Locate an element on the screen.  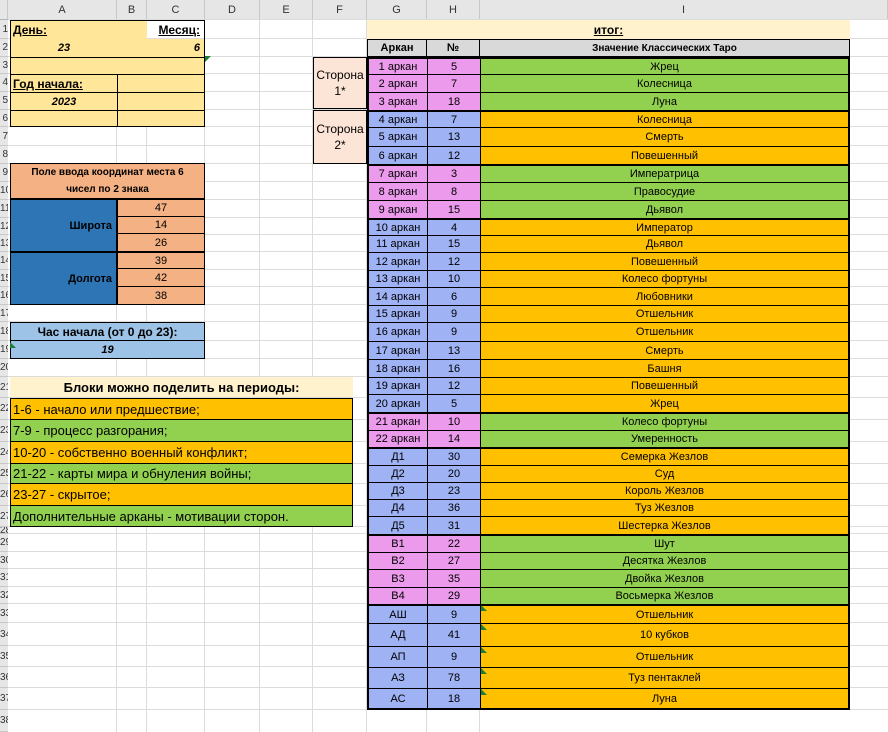
row-header: 16 is located at coordinates (4, 296).